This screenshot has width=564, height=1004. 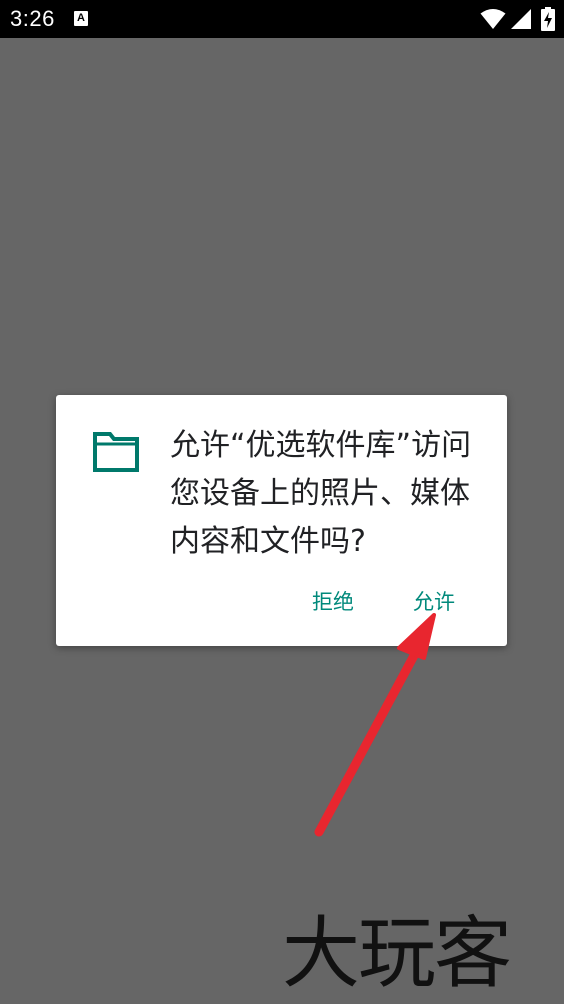 I want to click on watermark: 大玩客, so click(x=397, y=954).